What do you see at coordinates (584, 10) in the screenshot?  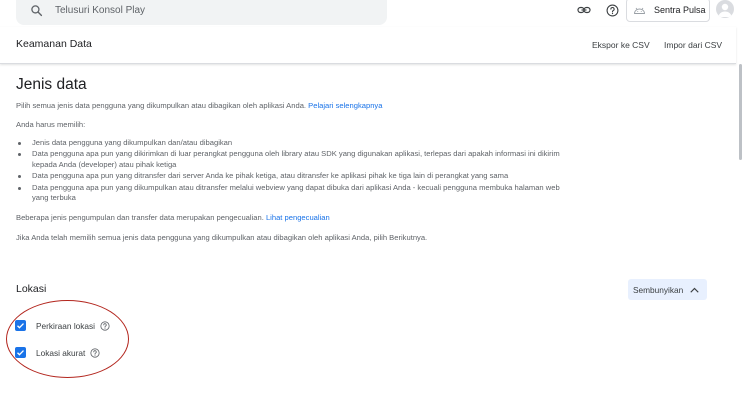 I see `link-icon` at bounding box center [584, 10].